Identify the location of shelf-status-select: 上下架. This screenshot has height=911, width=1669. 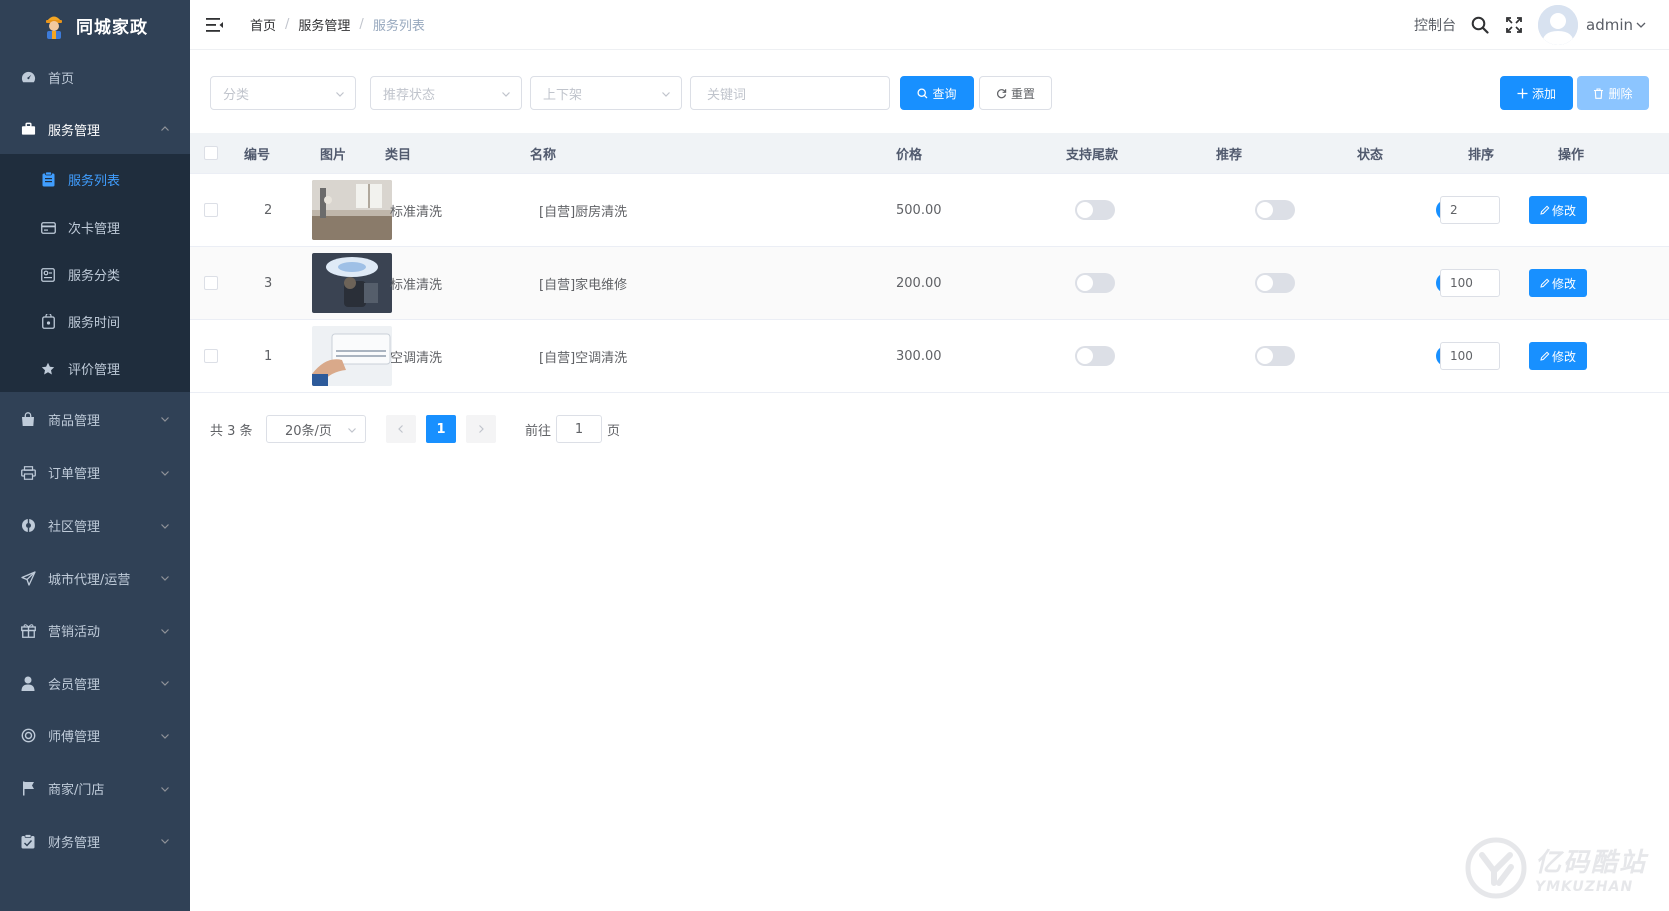
(606, 93).